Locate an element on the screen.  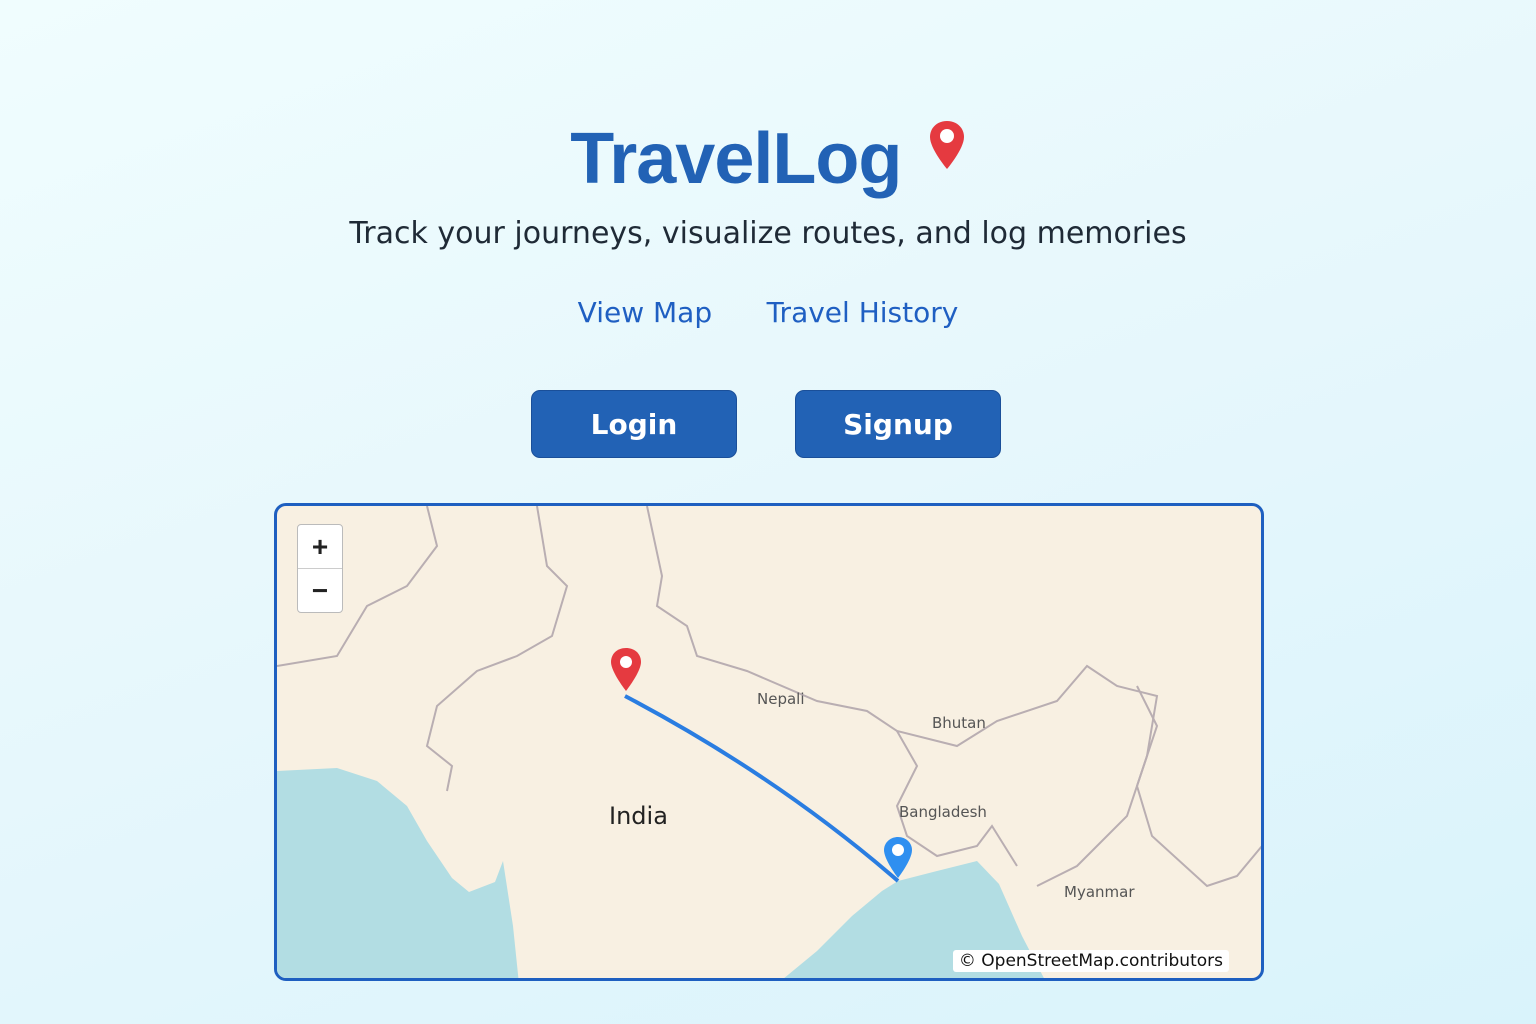
nav-travel-history: Travel History is located at coordinates (863, 312).